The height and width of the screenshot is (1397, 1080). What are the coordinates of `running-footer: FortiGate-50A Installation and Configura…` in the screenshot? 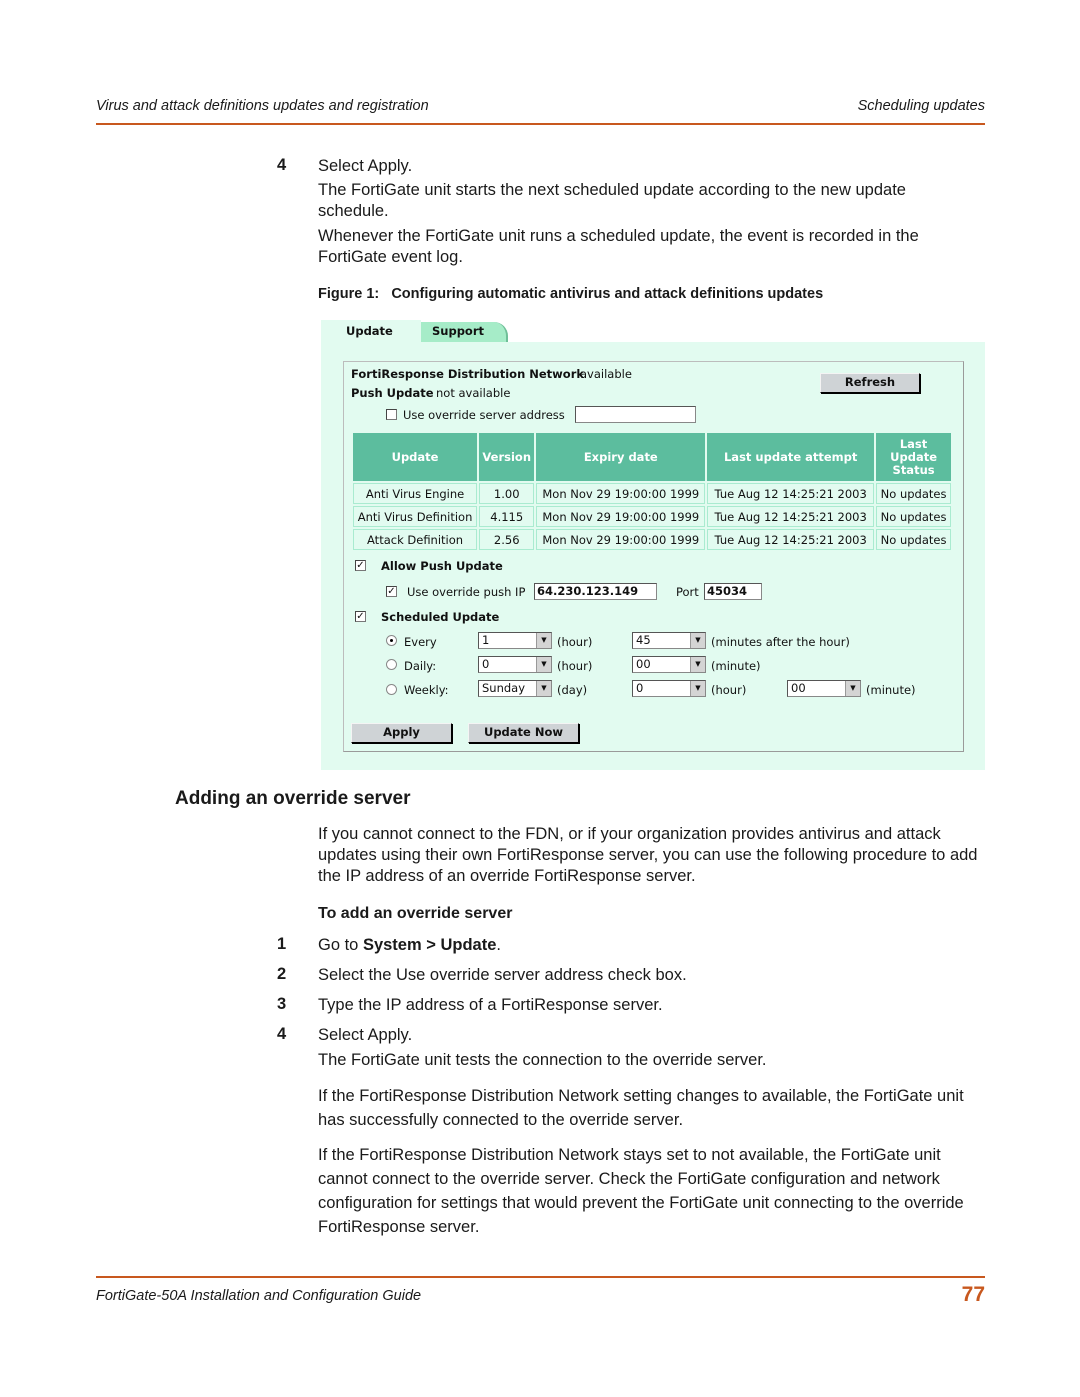 It's located at (540, 1291).